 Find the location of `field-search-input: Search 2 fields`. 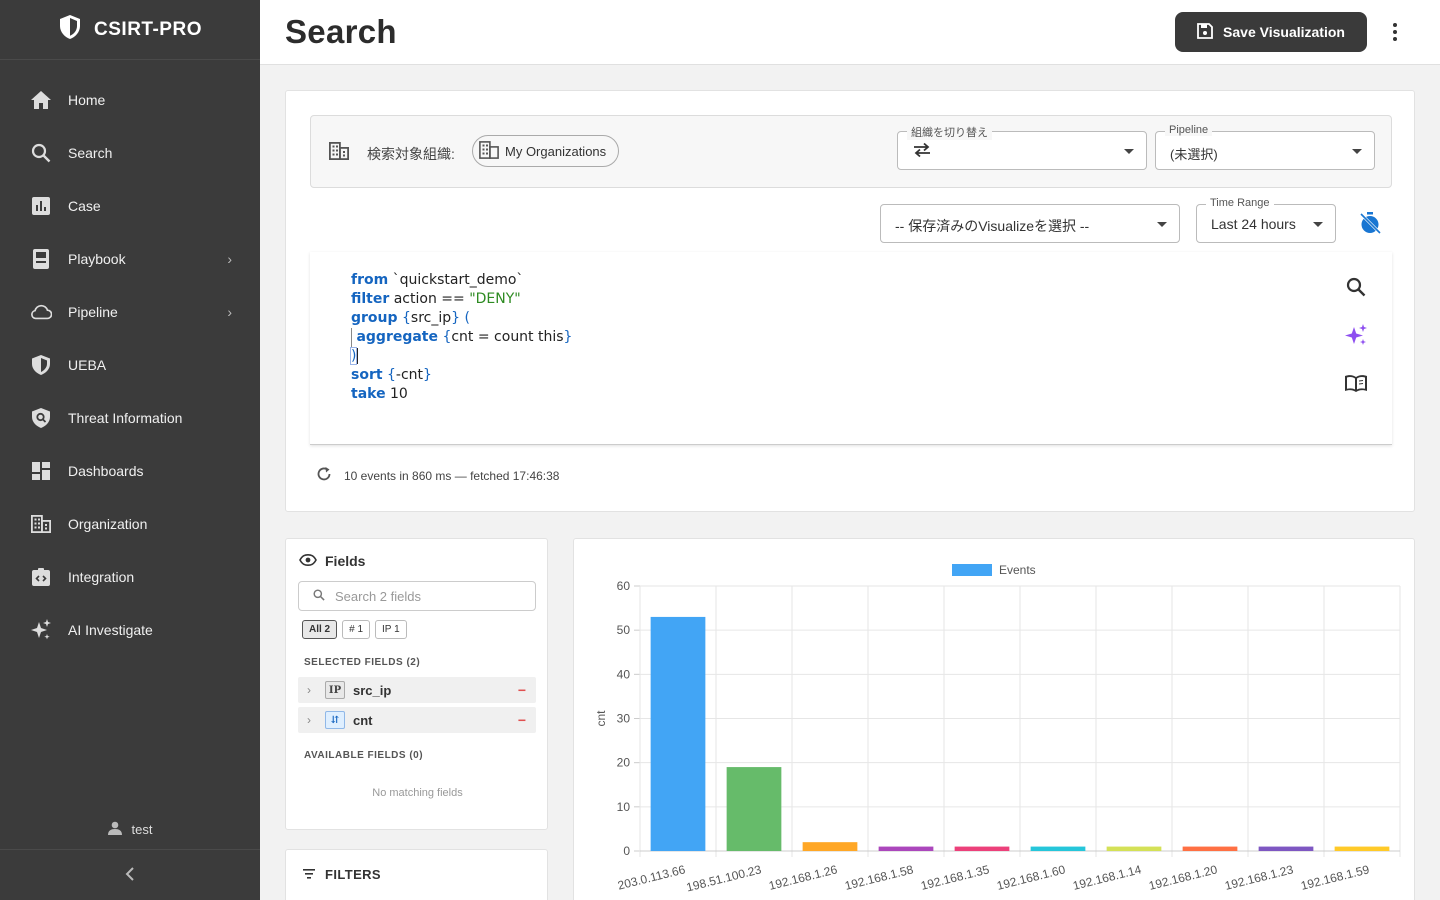

field-search-input: Search 2 fields is located at coordinates (417, 596).